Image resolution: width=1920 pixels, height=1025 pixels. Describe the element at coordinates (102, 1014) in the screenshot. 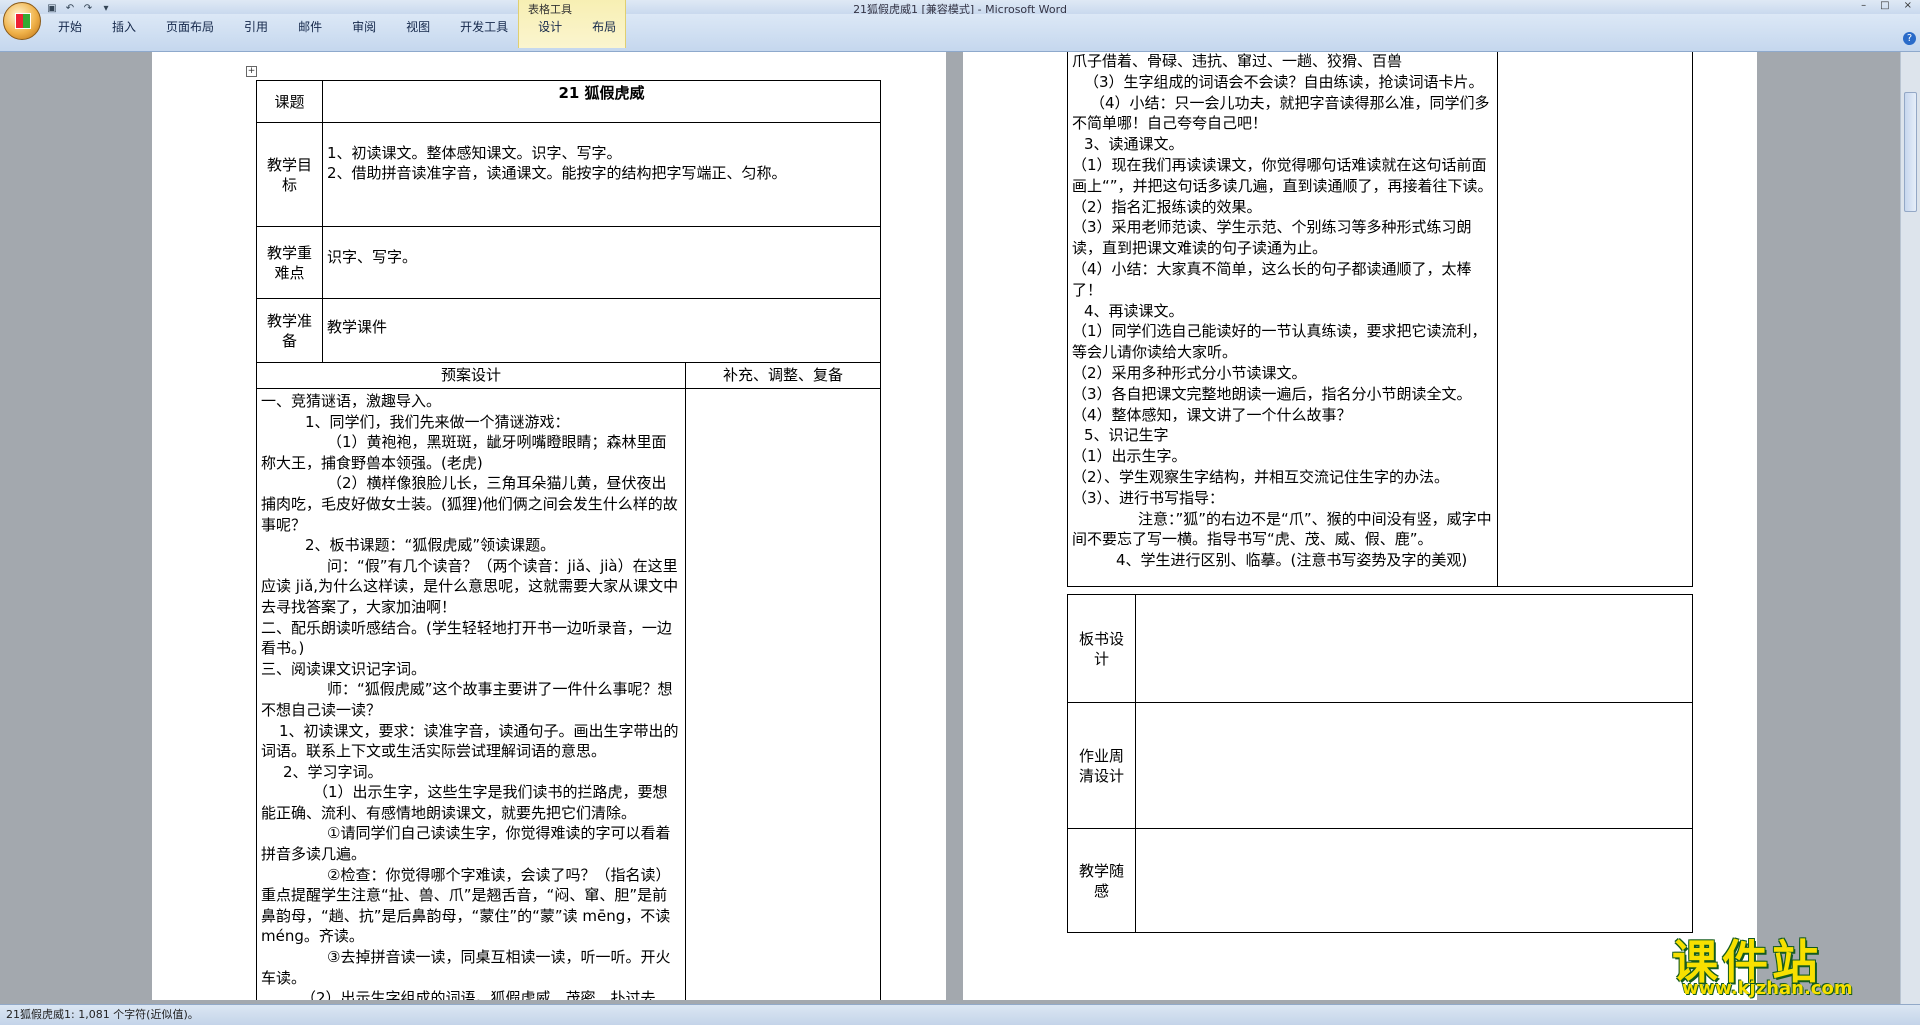

I see `word-count-status: 21狐假虎威1: 1,081 个字符(近似值)。` at that location.